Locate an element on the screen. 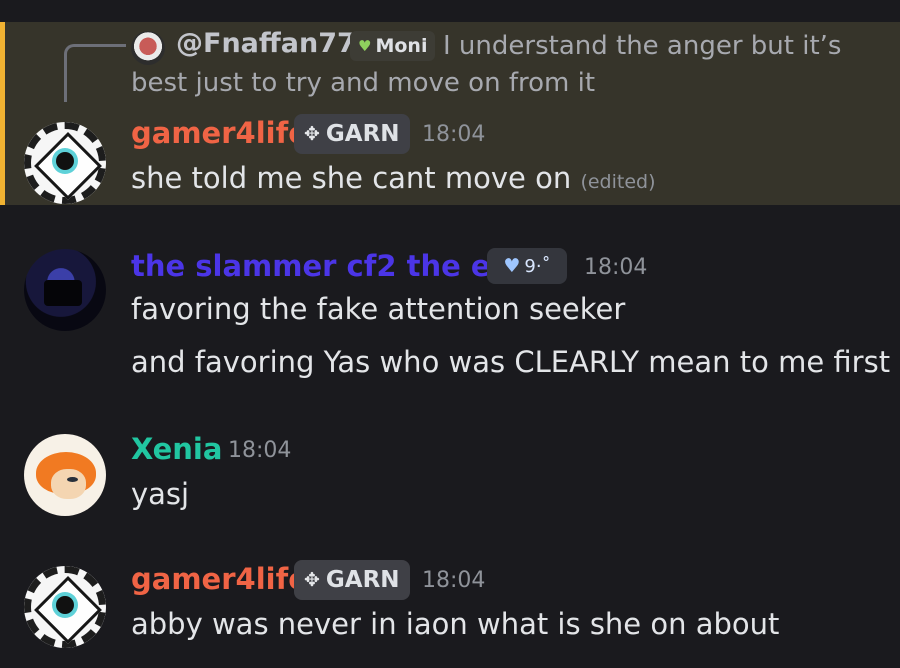 The height and width of the screenshot is (668, 900). reply-tag-label: Moni is located at coordinates (401, 46).